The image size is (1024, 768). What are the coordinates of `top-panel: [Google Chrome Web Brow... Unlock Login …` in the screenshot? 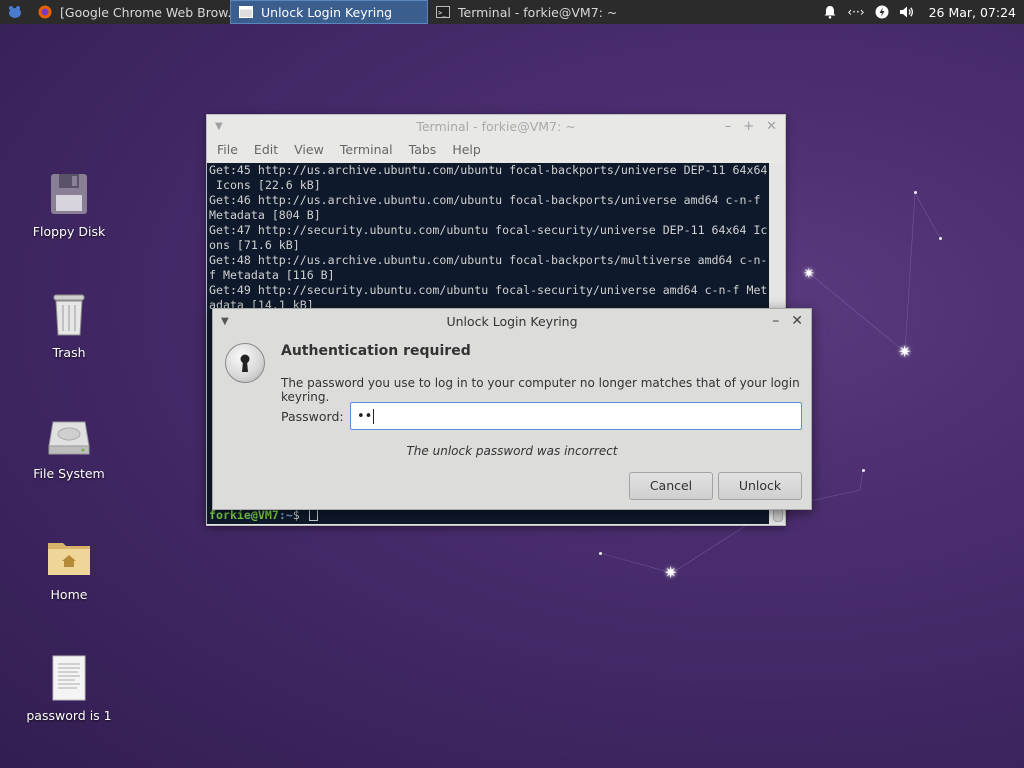 It's located at (512, 12).